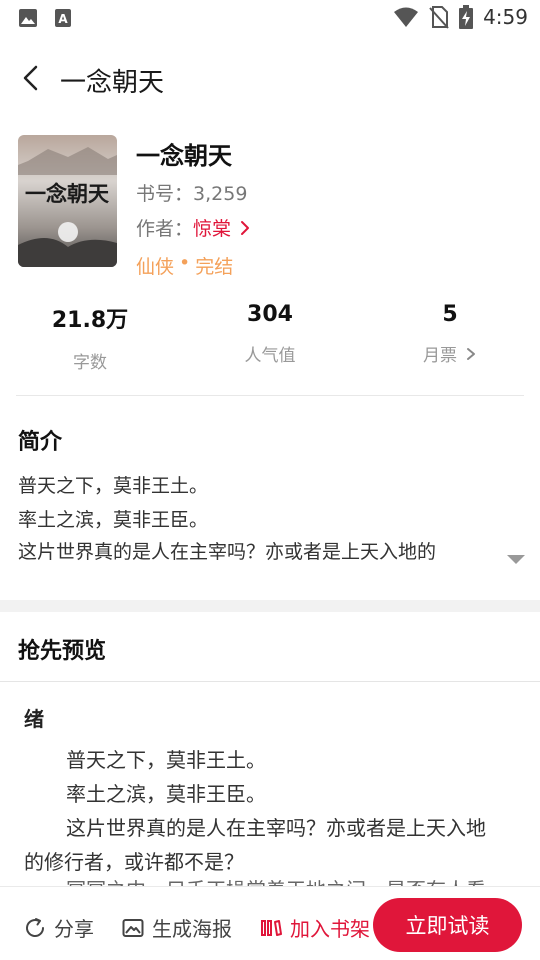 The height and width of the screenshot is (960, 540). What do you see at coordinates (220, 194) in the screenshot?
I see `book-id-value: 3,259` at bounding box center [220, 194].